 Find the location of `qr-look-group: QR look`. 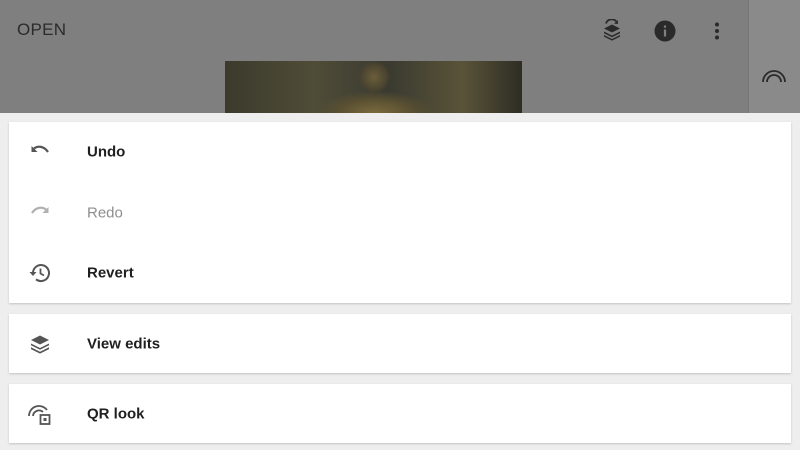

qr-look-group: QR look is located at coordinates (400, 413).